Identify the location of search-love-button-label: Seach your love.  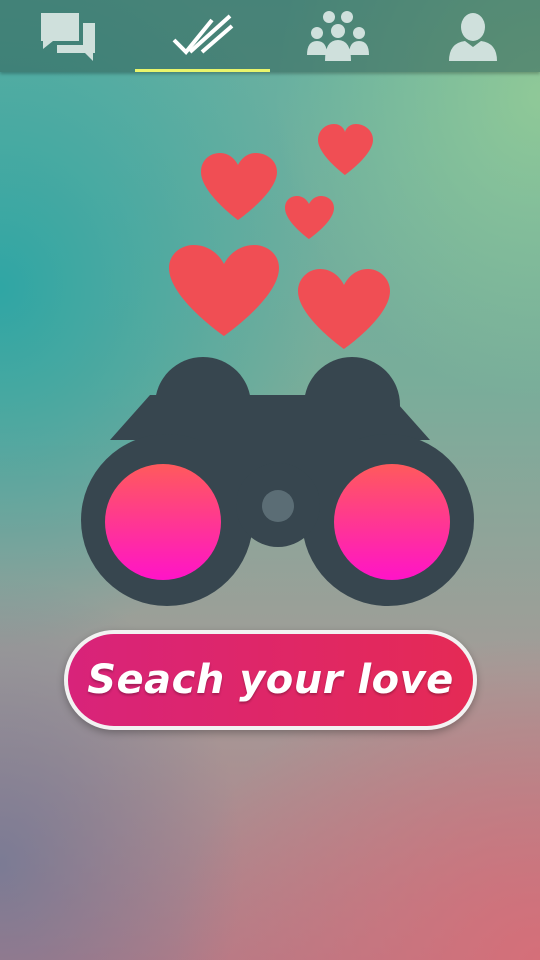
(270, 680).